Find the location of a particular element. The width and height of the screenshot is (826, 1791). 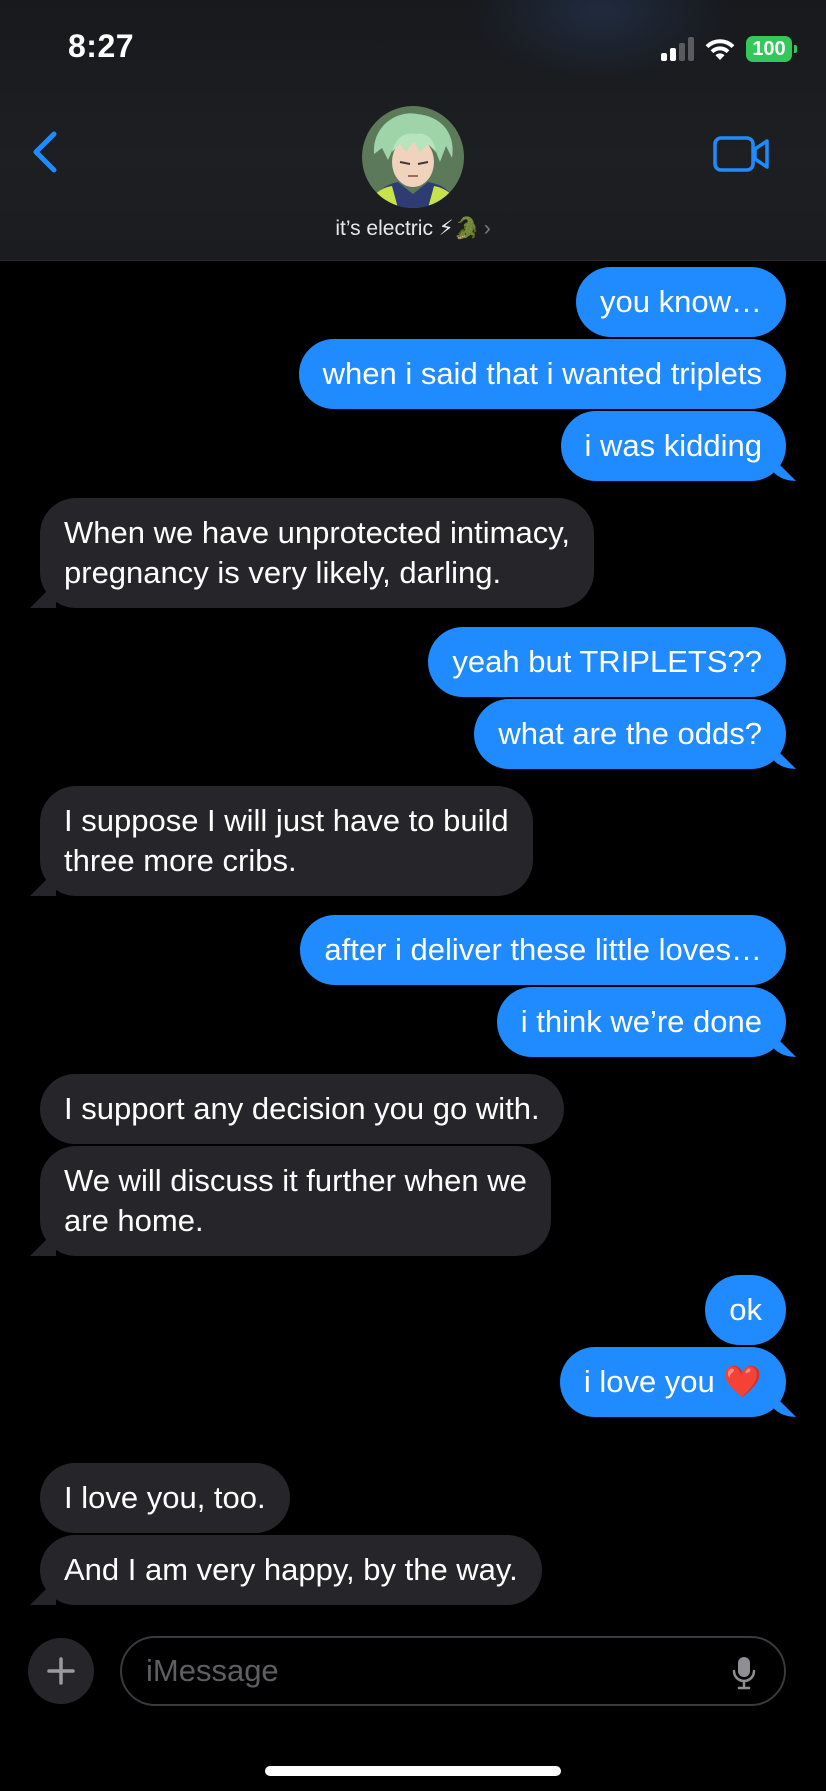

chevron-right-icon: › is located at coordinates (487, 228).